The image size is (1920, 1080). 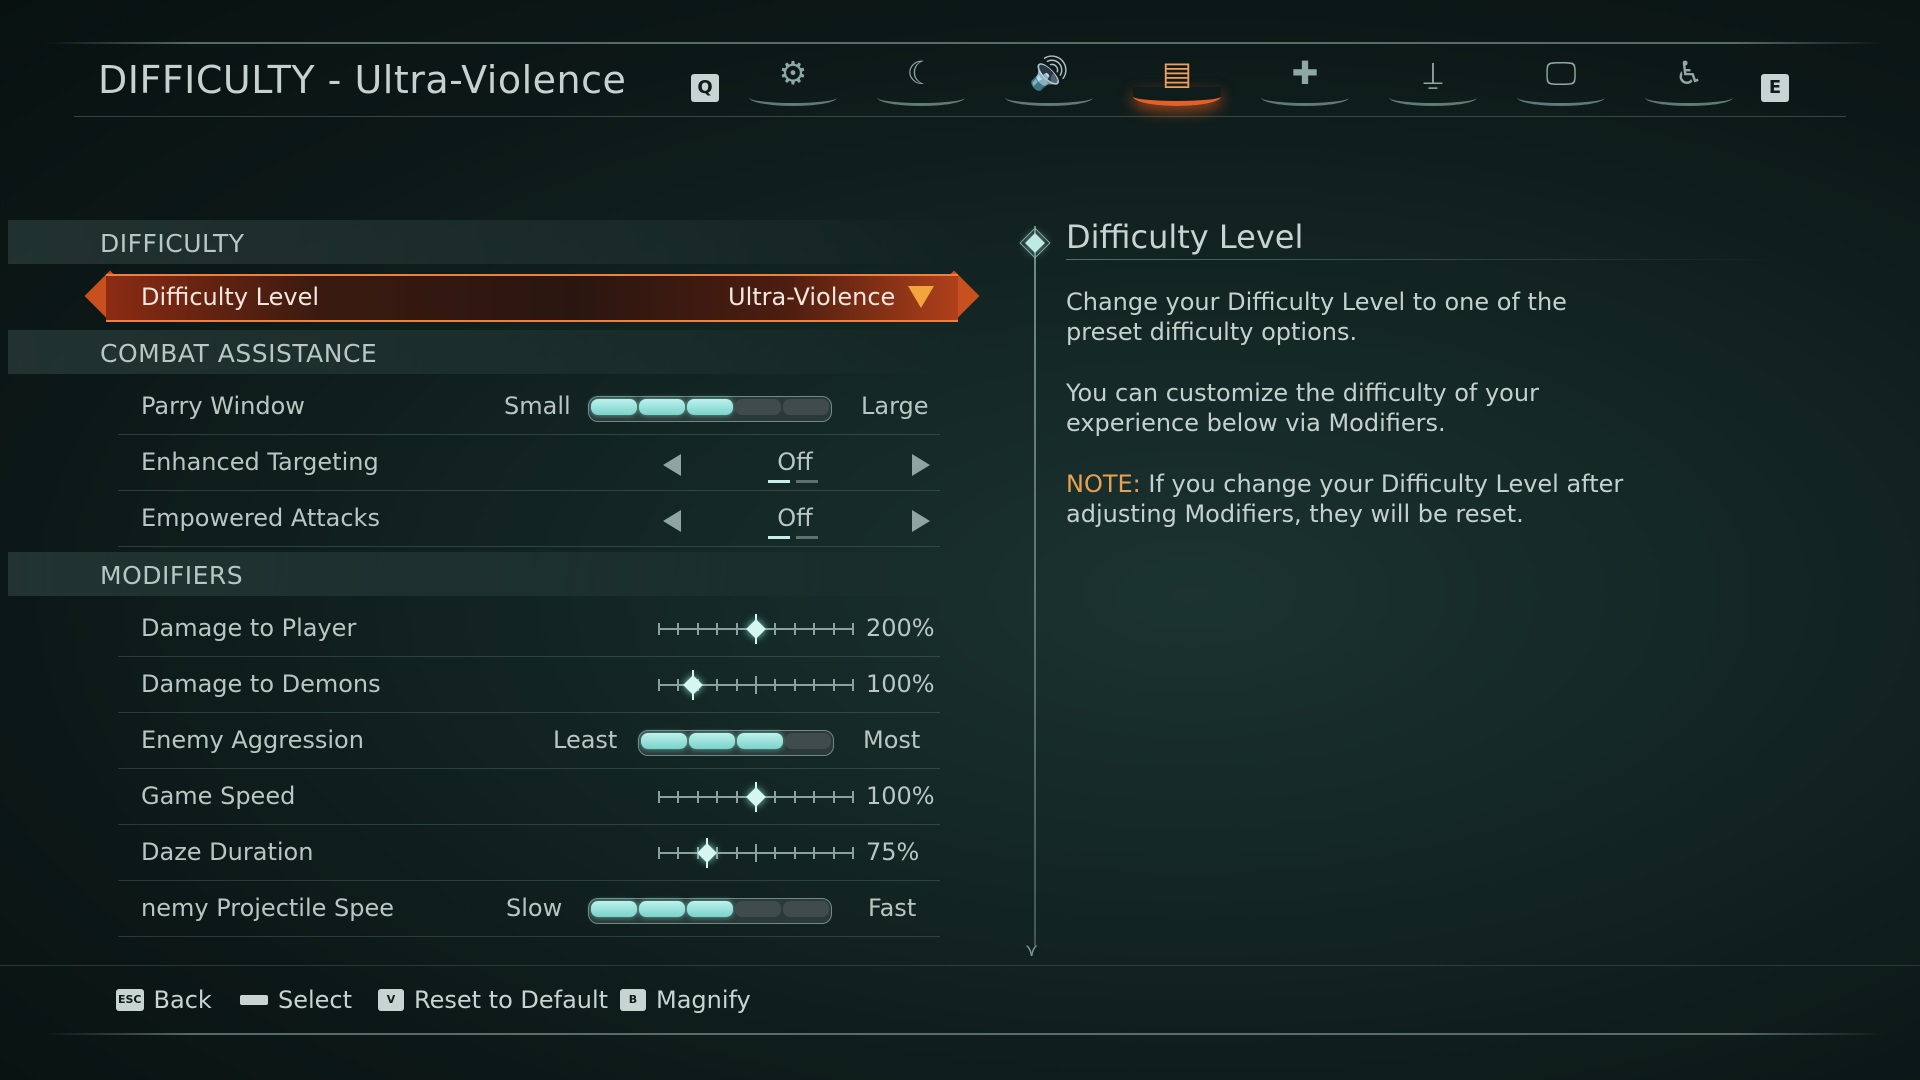 What do you see at coordinates (1049, 73) in the screenshot?
I see `speaker-icon: 🔊` at bounding box center [1049, 73].